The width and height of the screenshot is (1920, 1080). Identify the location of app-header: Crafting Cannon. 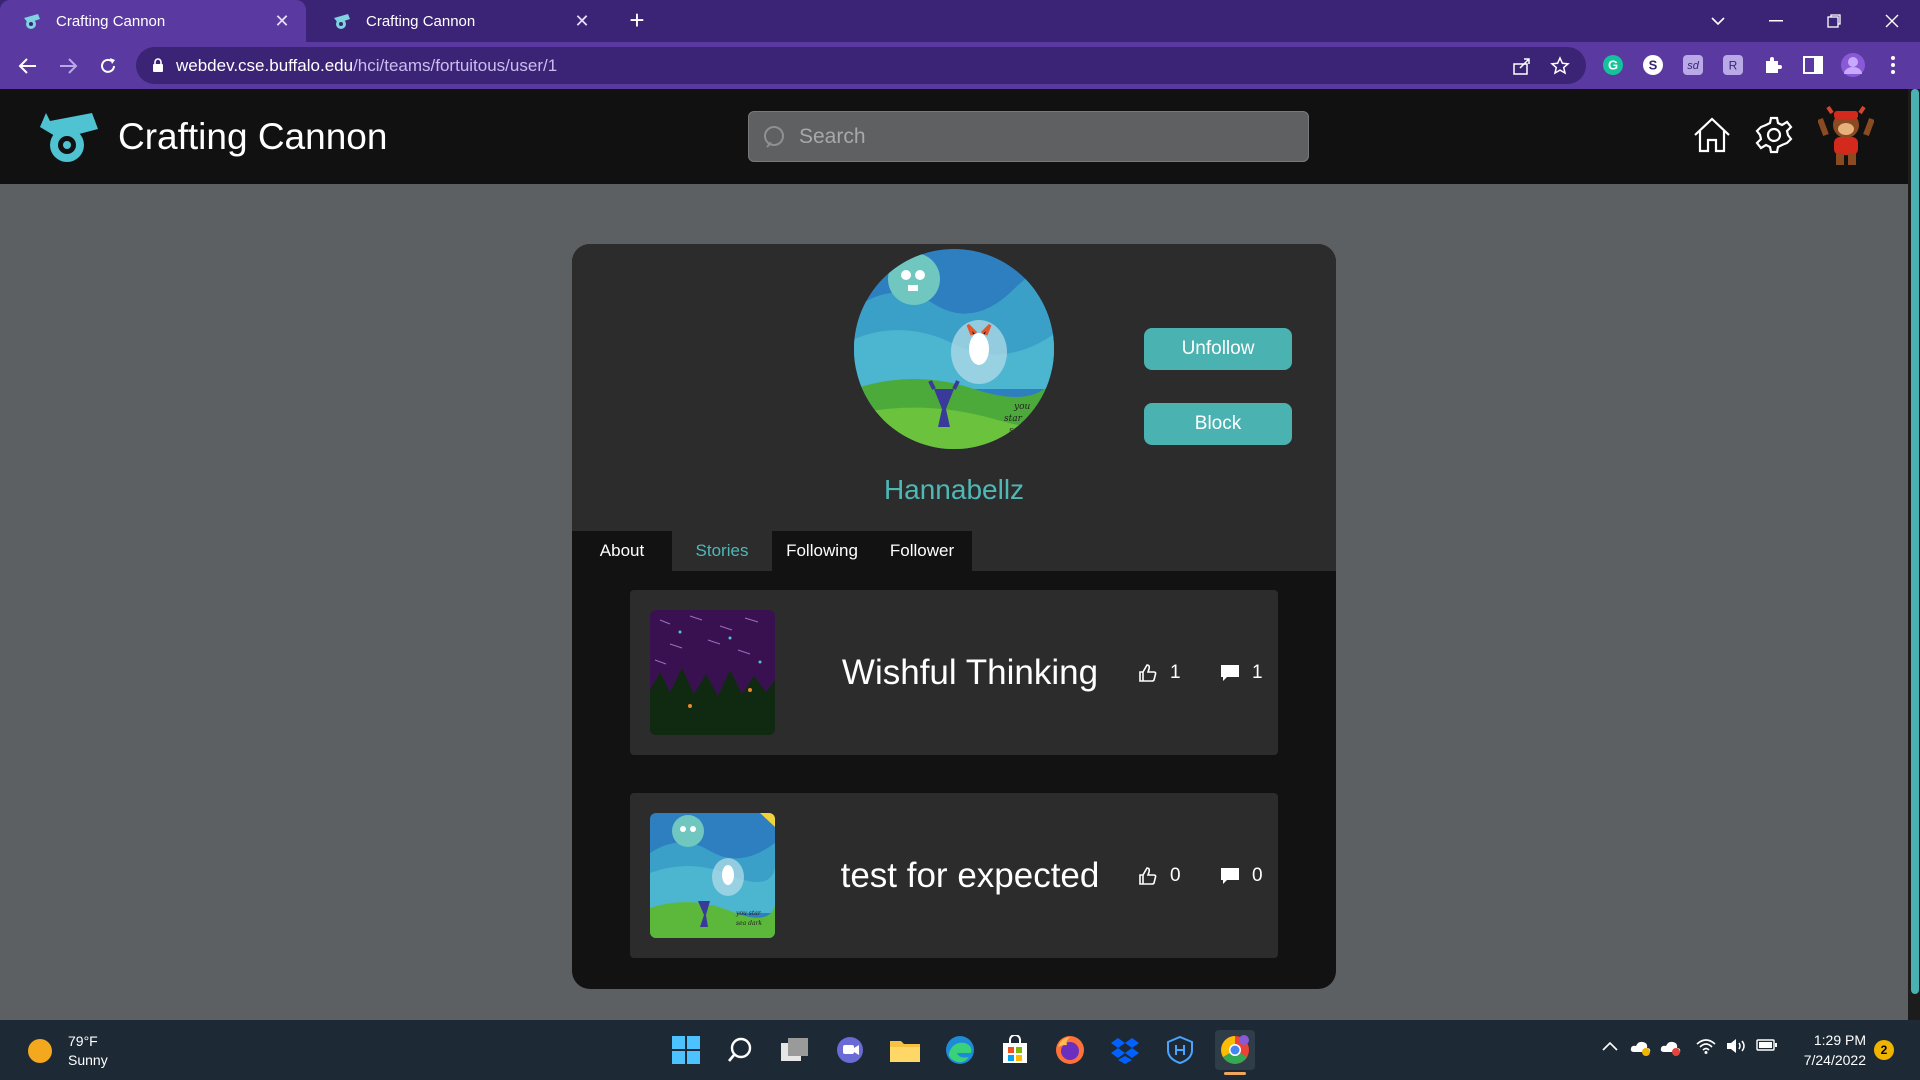
(954, 136).